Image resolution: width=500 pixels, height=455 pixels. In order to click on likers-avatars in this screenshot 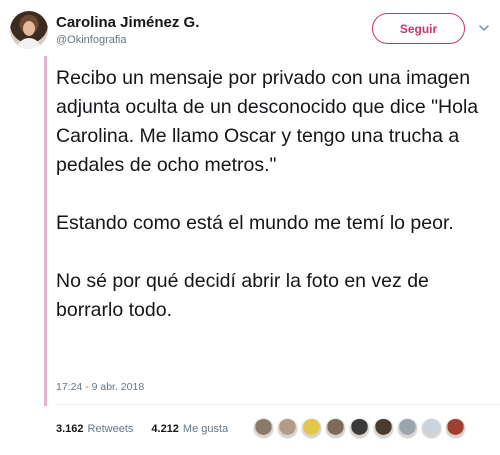, I will do `click(359, 429)`.